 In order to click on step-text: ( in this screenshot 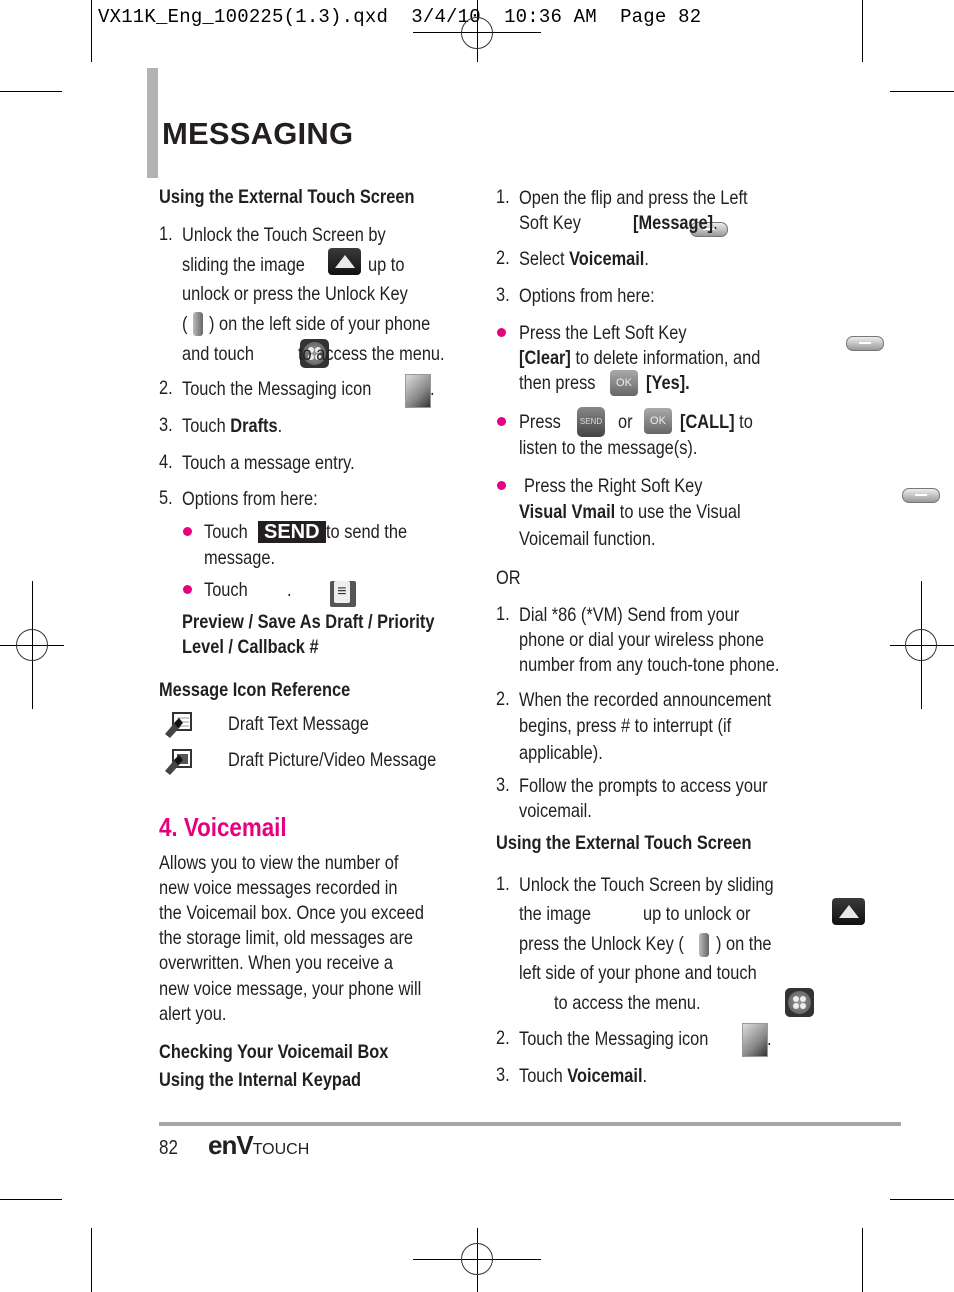, I will do `click(185, 324)`.